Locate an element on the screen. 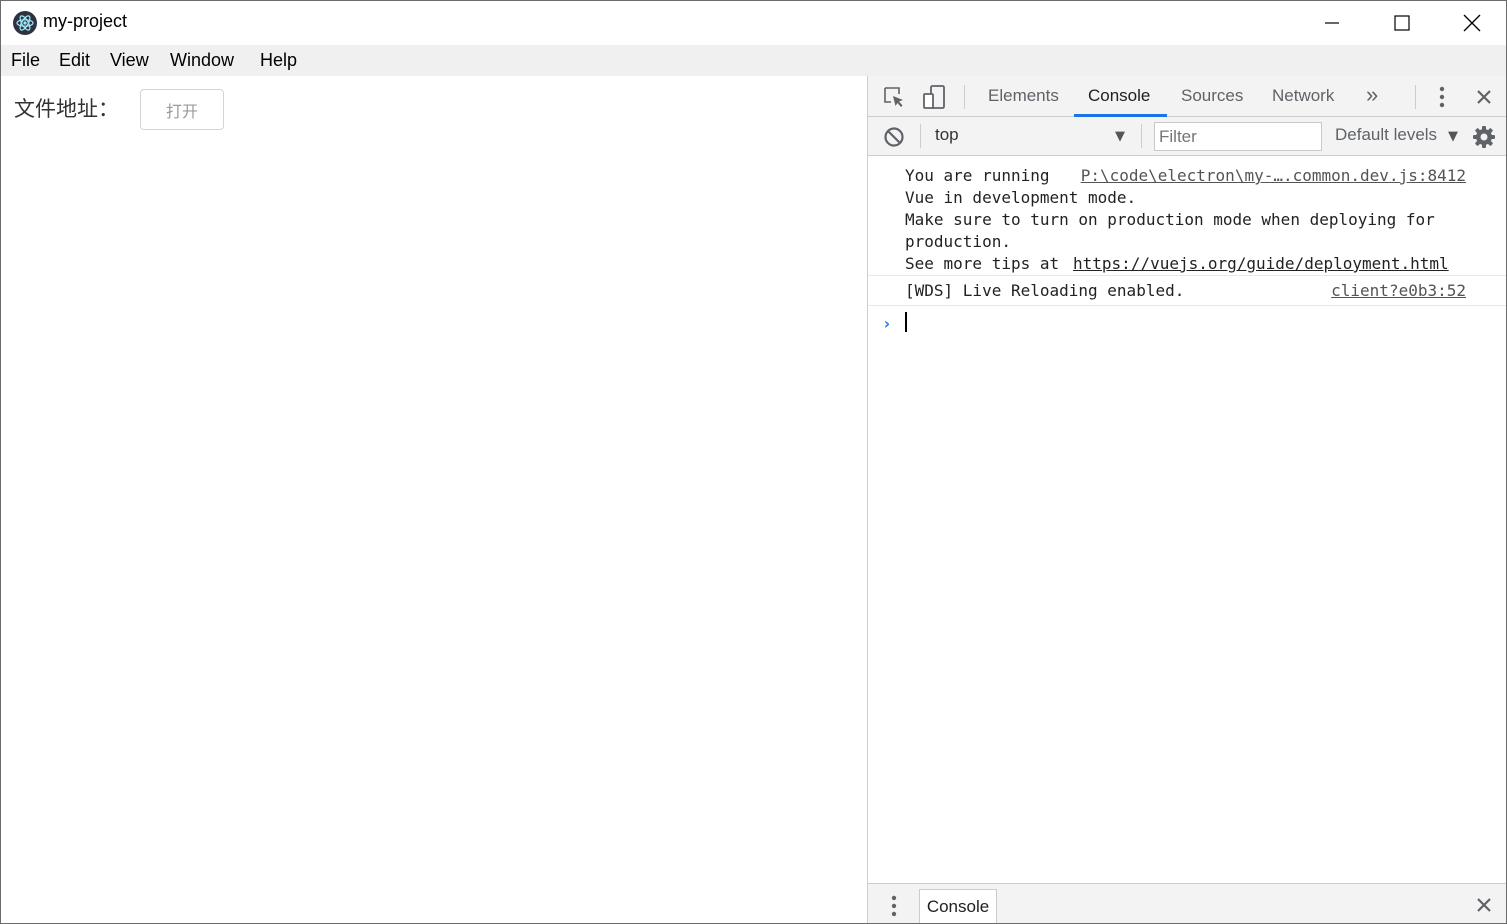 This screenshot has width=1507, height=924. toolbar-divider is located at coordinates (964, 97).